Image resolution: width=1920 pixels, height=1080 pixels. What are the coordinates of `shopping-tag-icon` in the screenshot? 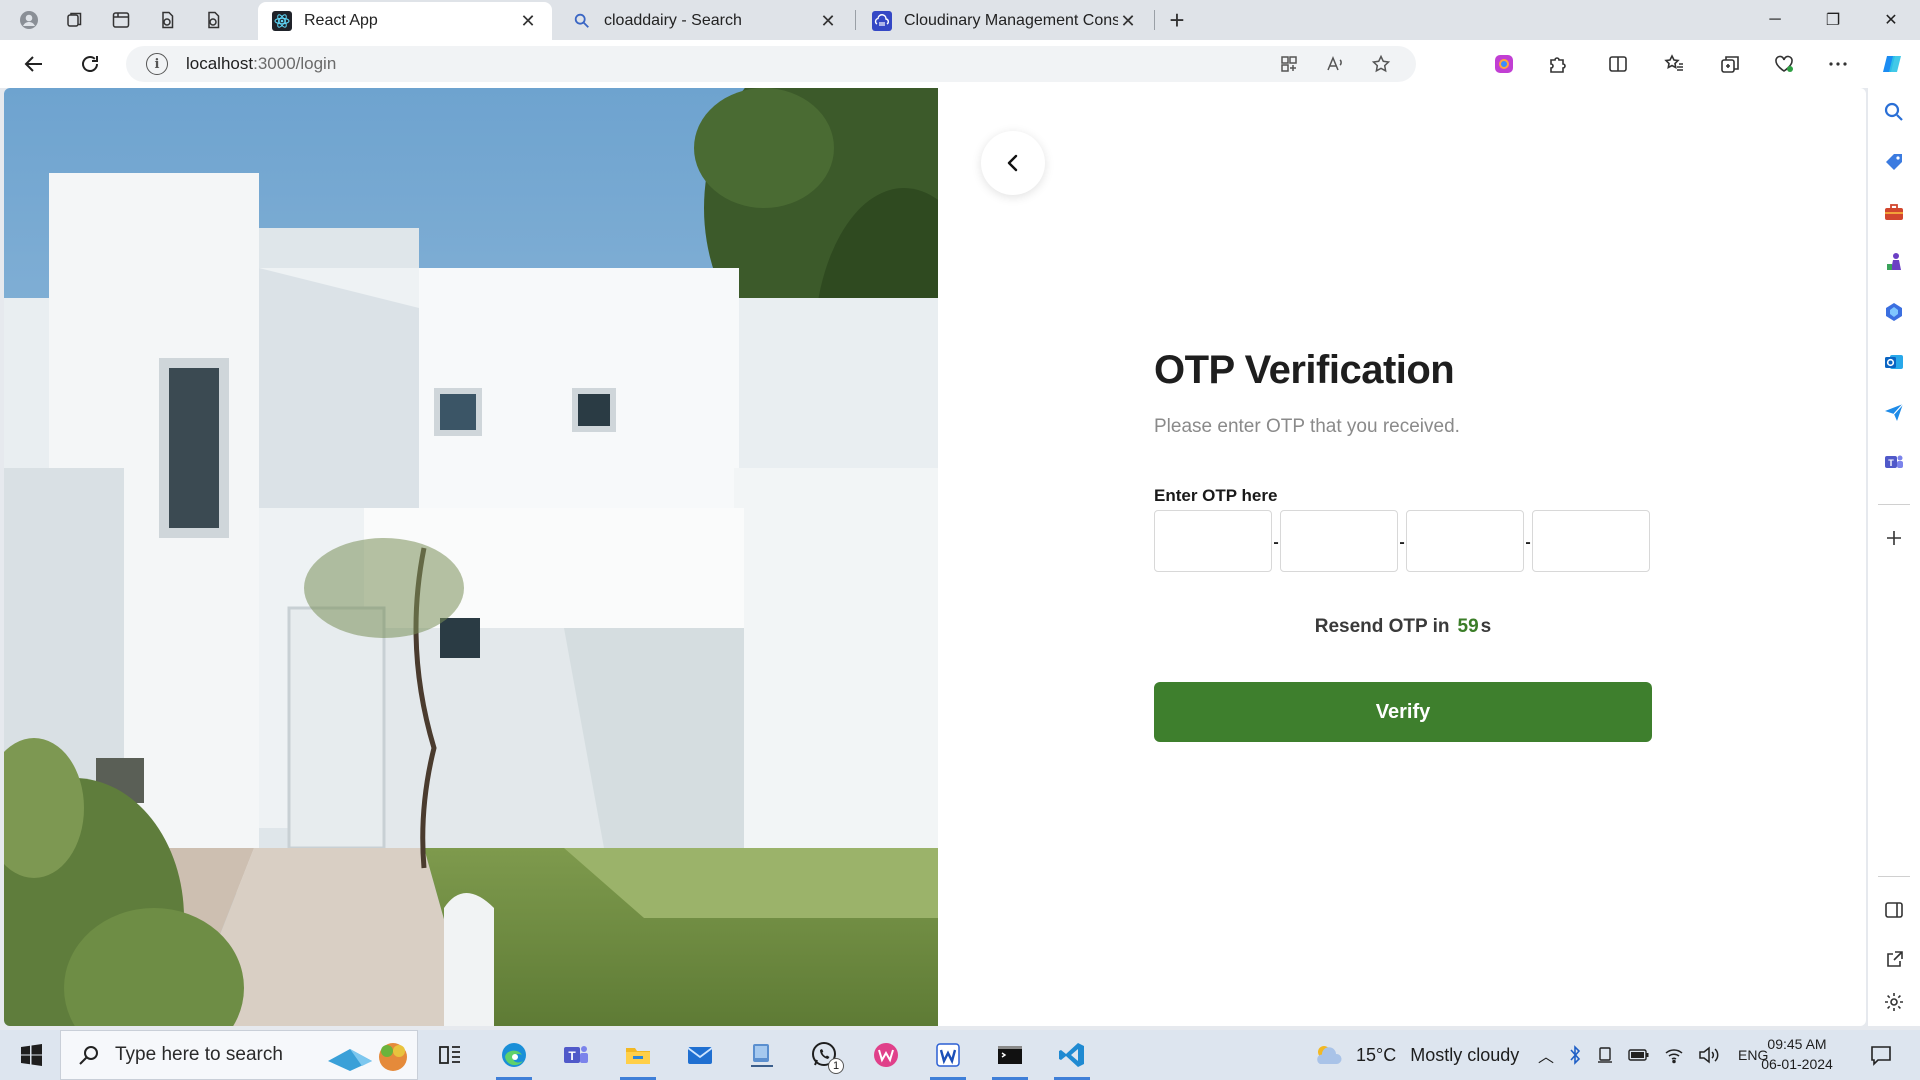 It's located at (1894, 162).